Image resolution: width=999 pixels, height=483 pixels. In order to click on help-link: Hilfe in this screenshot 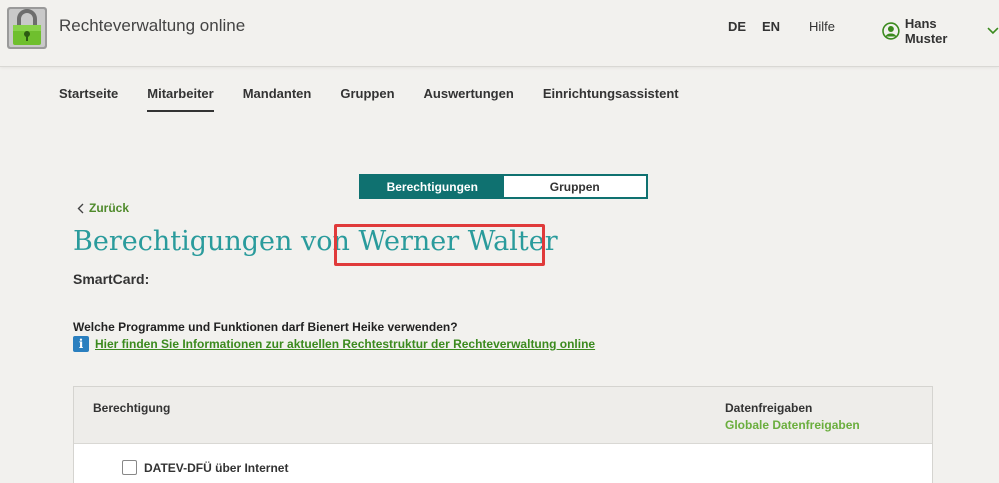, I will do `click(822, 26)`.